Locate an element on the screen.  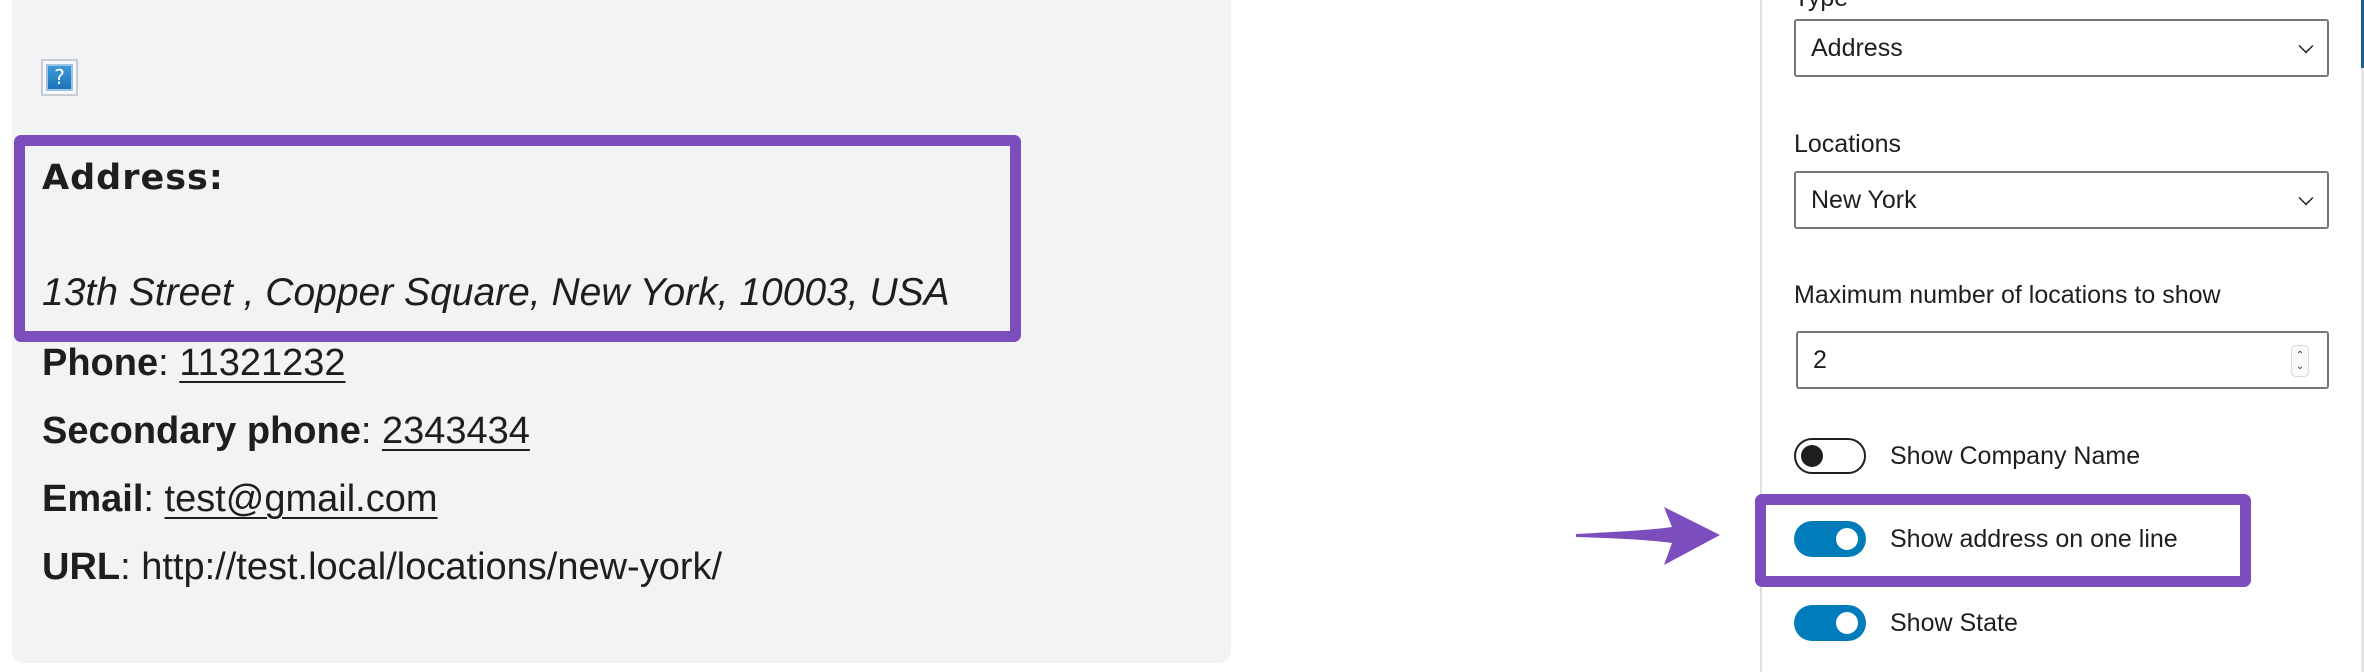
locations-select-value: New York is located at coordinates (1864, 199).